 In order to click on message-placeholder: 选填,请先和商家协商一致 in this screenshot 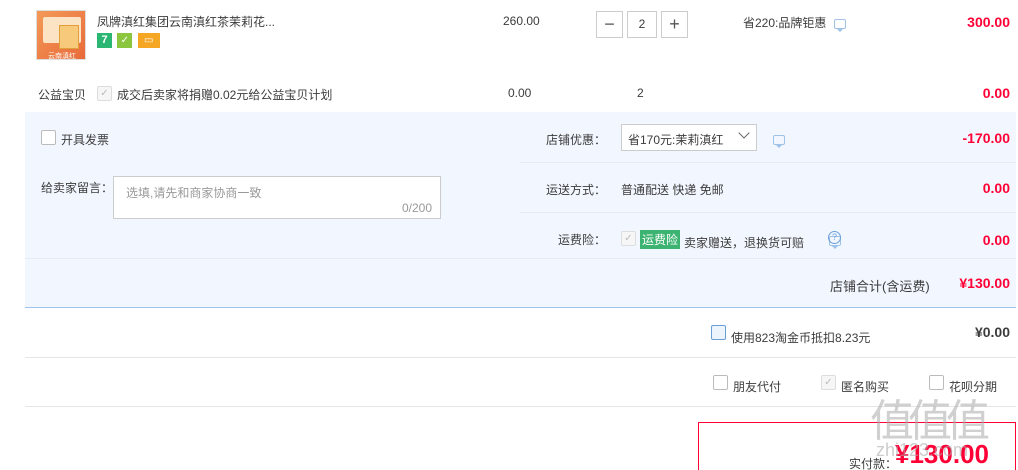, I will do `click(194, 193)`.